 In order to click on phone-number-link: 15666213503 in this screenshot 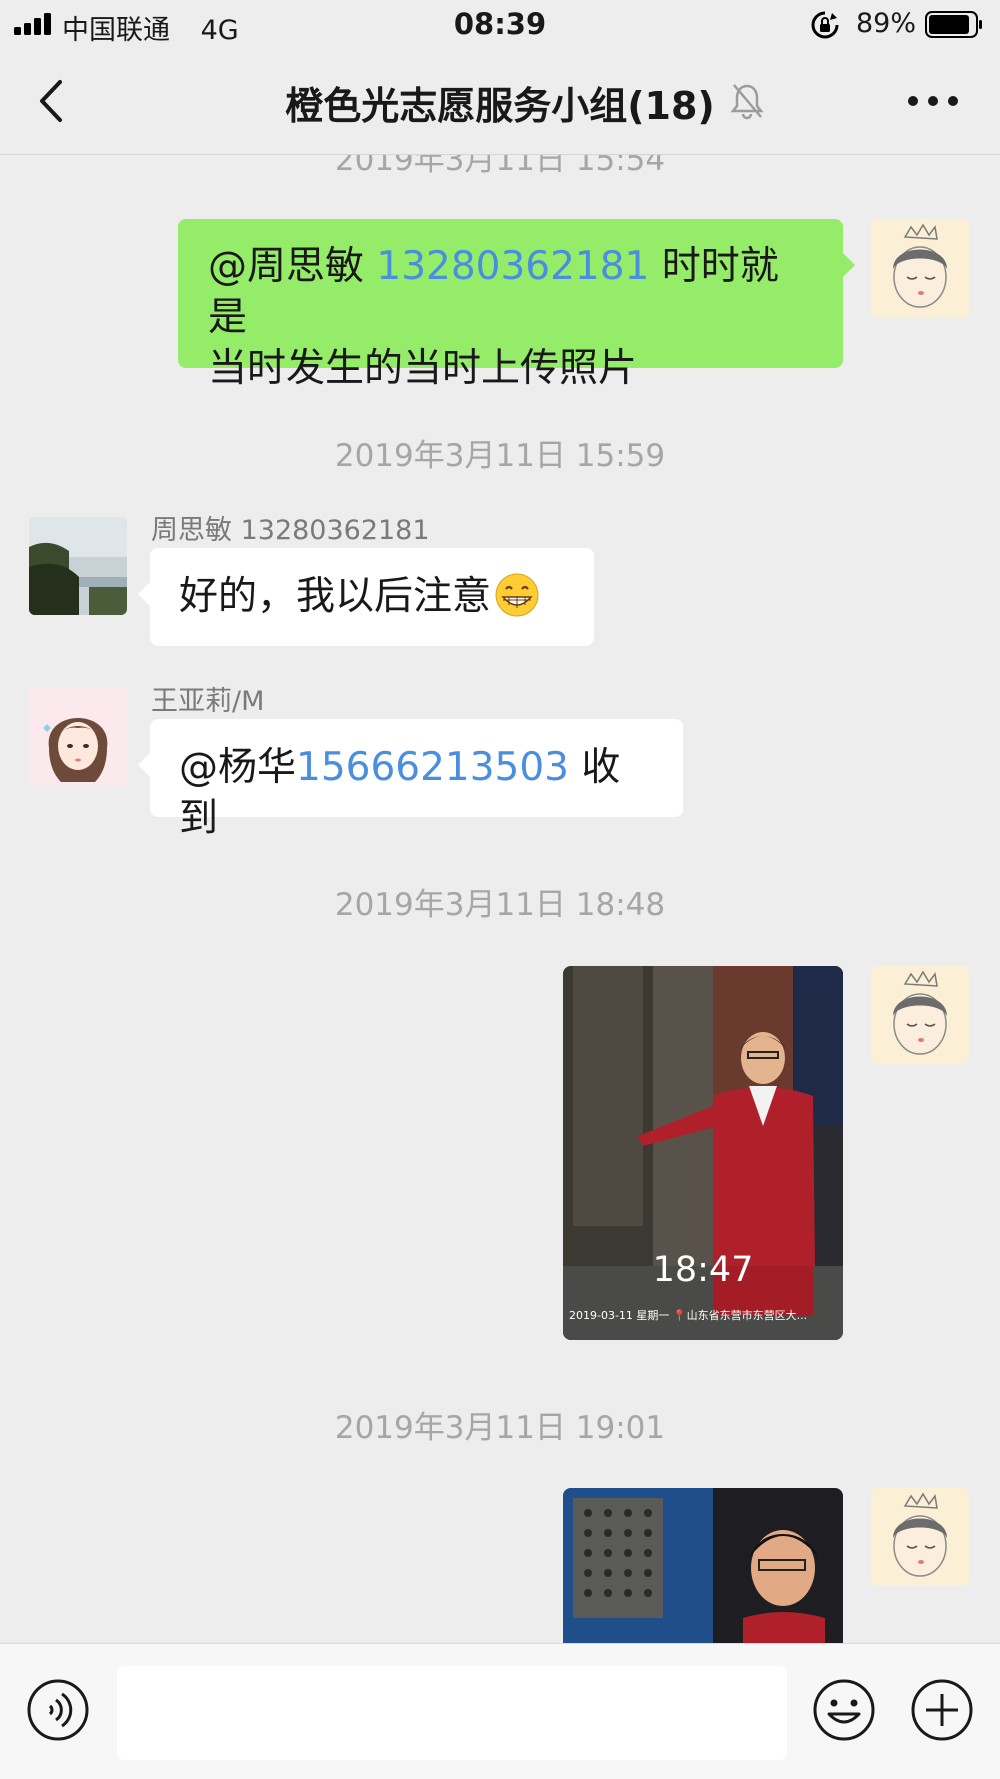, I will do `click(432, 767)`.